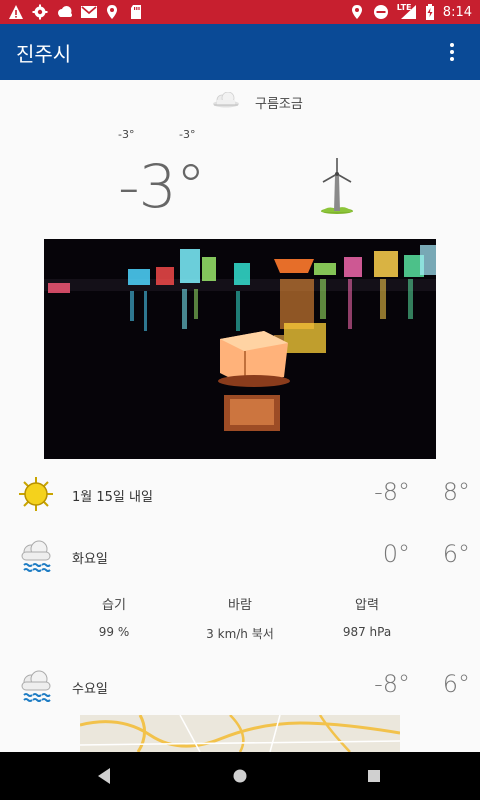  Describe the element at coordinates (240, 52) in the screenshot. I see `app-bar: 진주시` at that location.